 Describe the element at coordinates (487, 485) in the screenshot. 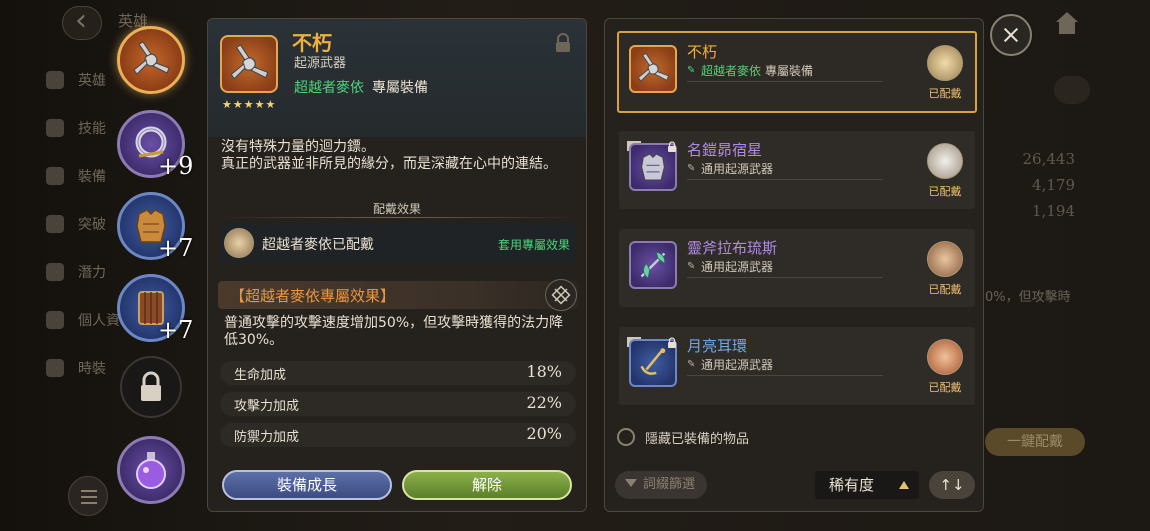

I see `unequip-button: 解除` at that location.